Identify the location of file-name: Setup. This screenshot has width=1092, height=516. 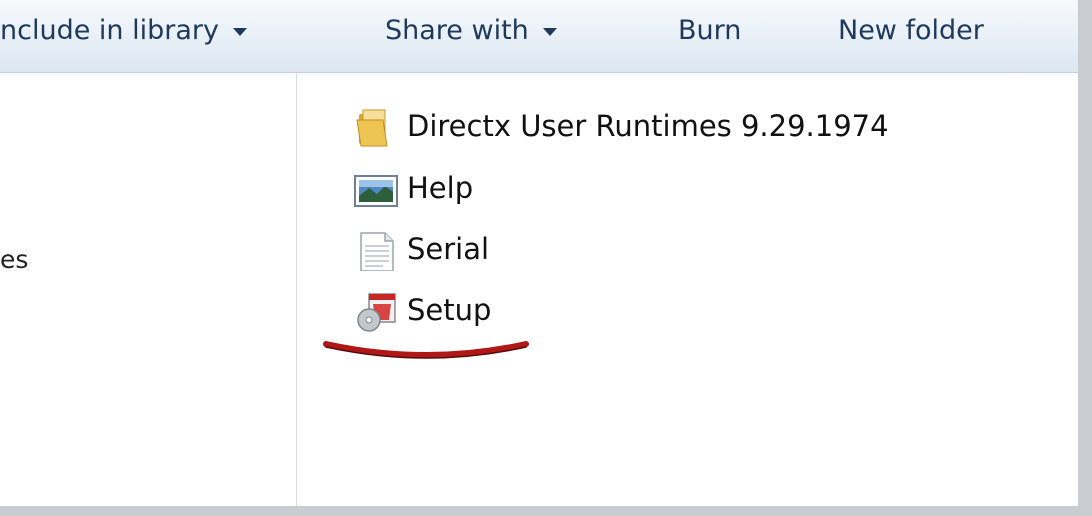
(449, 310).